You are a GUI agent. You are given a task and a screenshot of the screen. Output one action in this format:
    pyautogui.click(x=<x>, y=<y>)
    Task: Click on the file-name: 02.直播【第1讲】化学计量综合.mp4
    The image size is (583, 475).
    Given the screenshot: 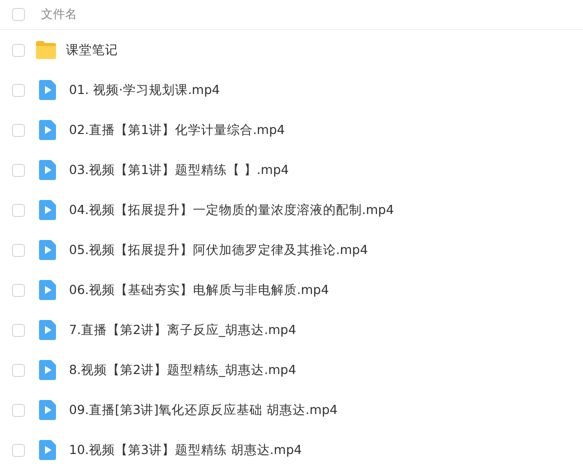 What is the action you would take?
    pyautogui.click(x=177, y=130)
    